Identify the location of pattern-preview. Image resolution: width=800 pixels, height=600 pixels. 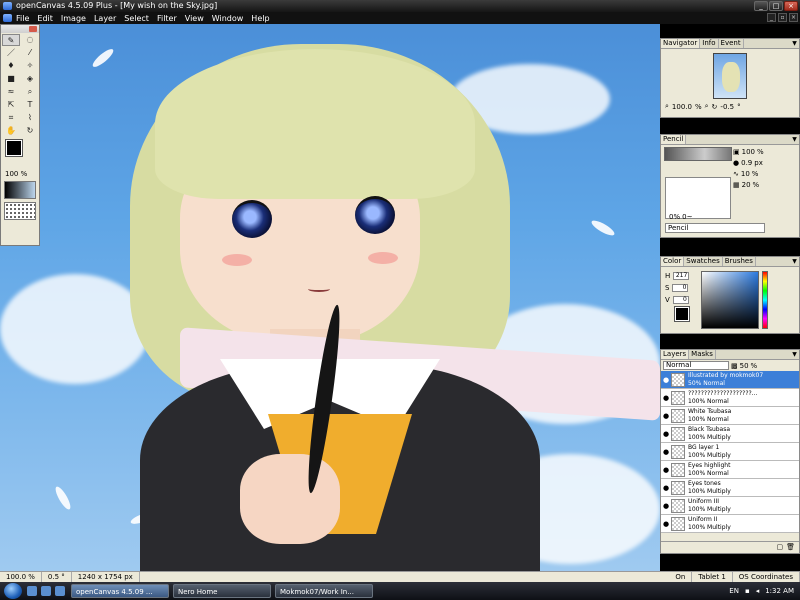
(20, 211).